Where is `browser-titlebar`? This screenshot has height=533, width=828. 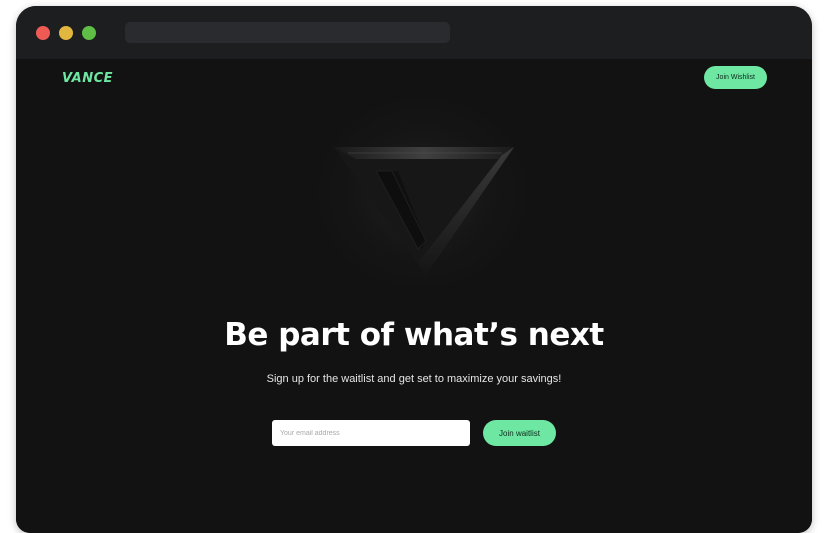 browser-titlebar is located at coordinates (414, 32).